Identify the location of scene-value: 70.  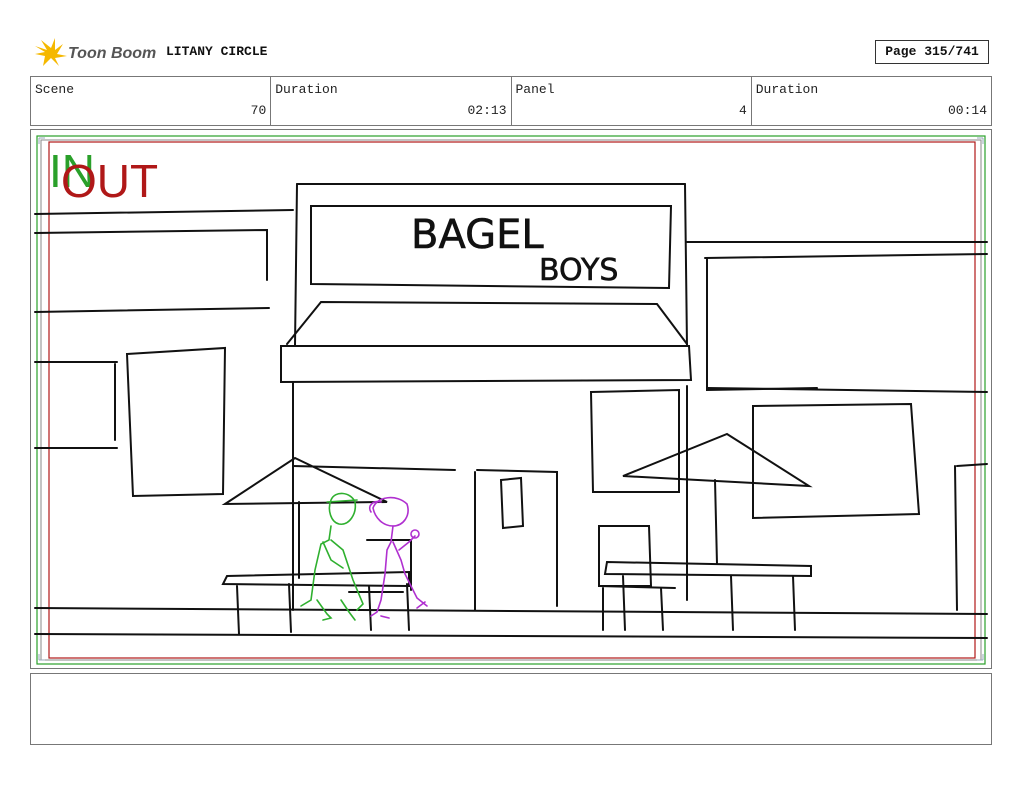
(258, 110).